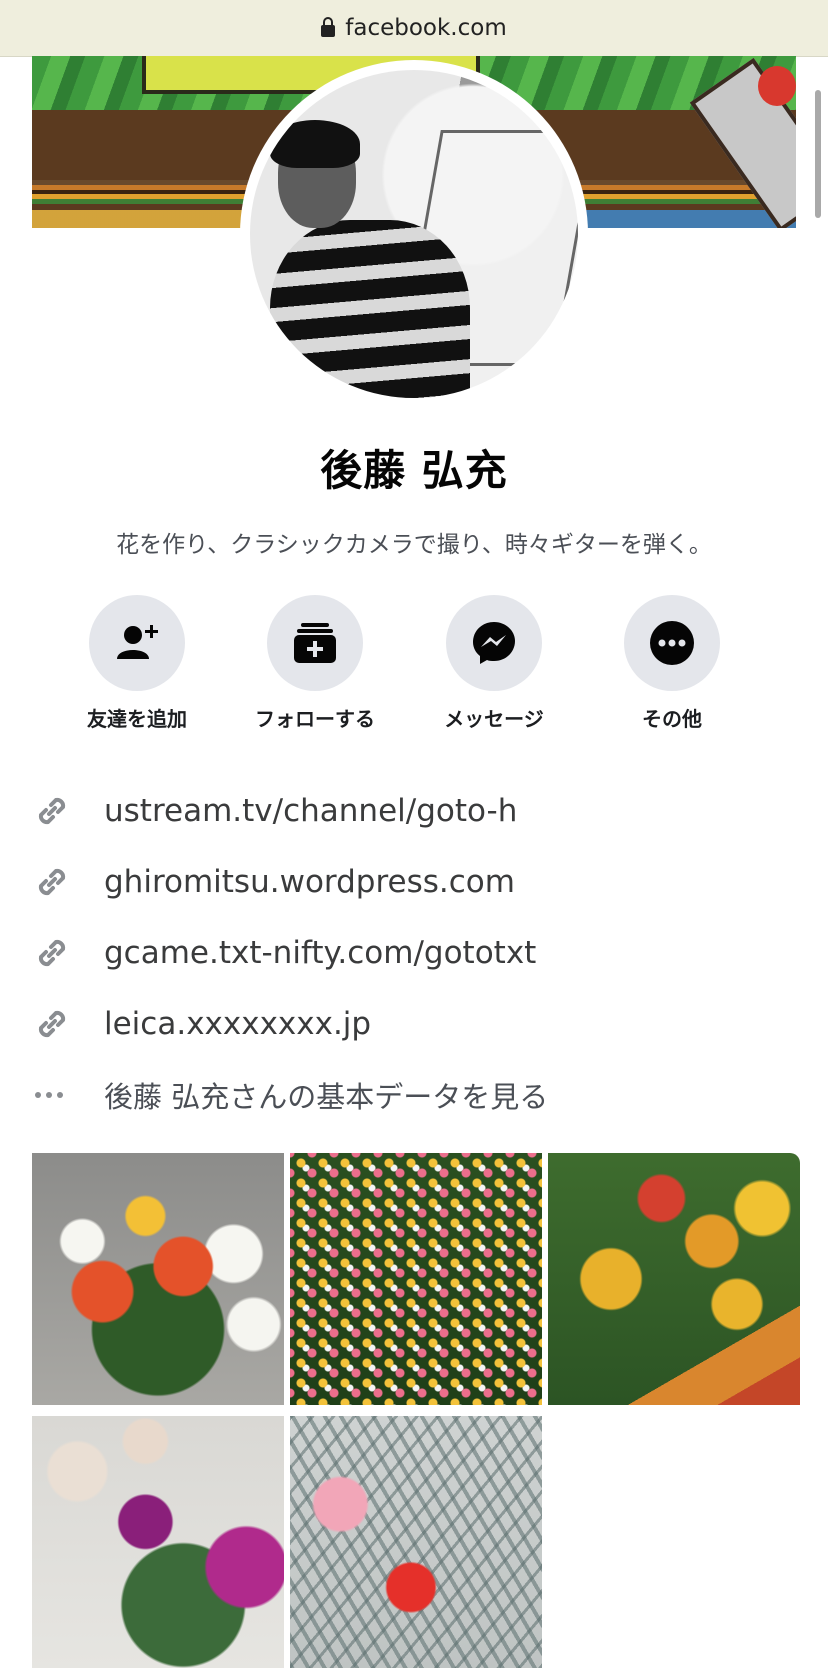 The width and height of the screenshot is (828, 1674). What do you see at coordinates (238, 1023) in the screenshot?
I see `website-link-text: leica.xxxxxxxx.jp` at bounding box center [238, 1023].